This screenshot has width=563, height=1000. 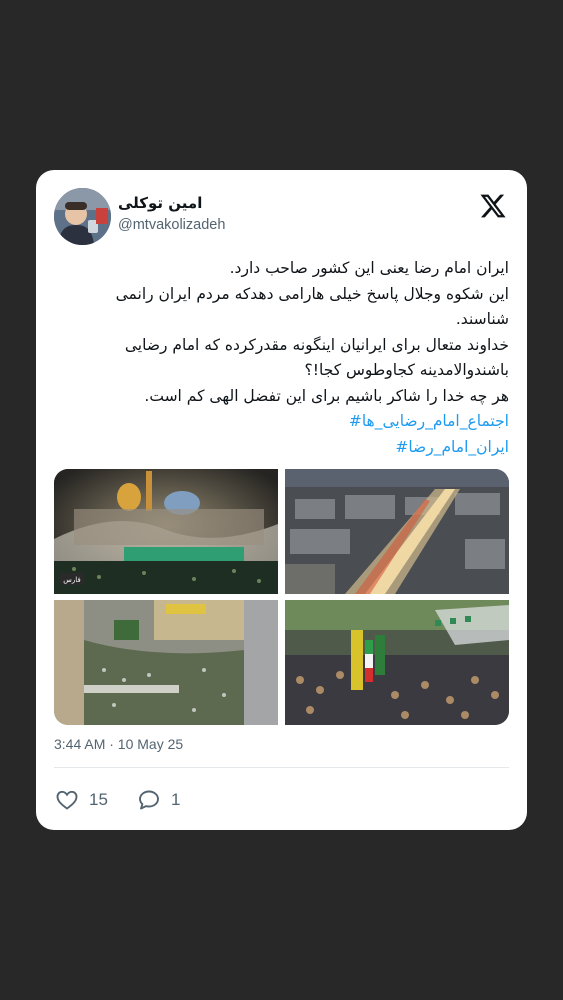 I want to click on tweet-timestamp: 3:44 AM · 10 May 25, so click(x=118, y=744).